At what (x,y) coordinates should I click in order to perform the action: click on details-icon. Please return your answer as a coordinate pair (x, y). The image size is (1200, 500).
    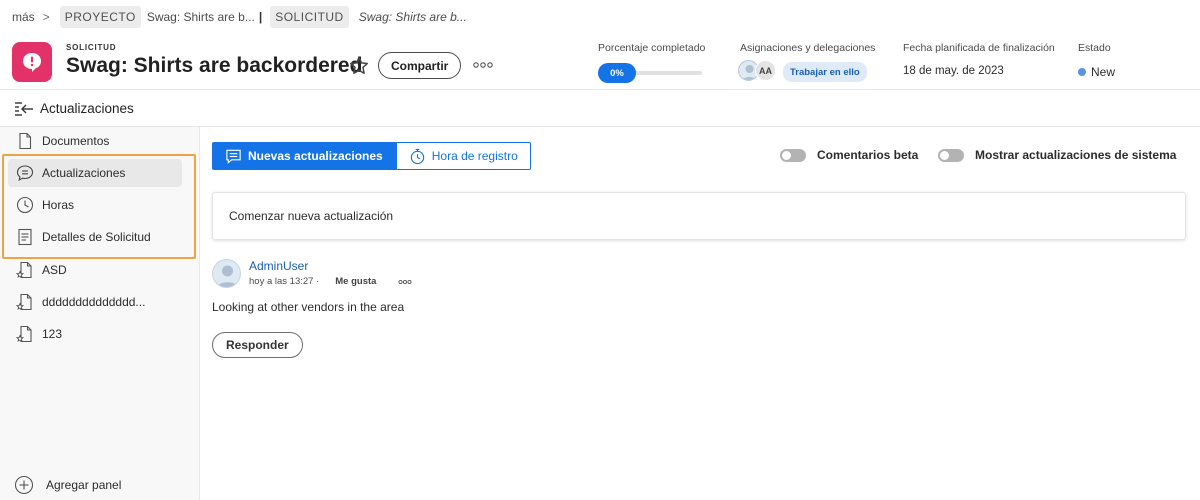
    Looking at the image, I should click on (25, 237).